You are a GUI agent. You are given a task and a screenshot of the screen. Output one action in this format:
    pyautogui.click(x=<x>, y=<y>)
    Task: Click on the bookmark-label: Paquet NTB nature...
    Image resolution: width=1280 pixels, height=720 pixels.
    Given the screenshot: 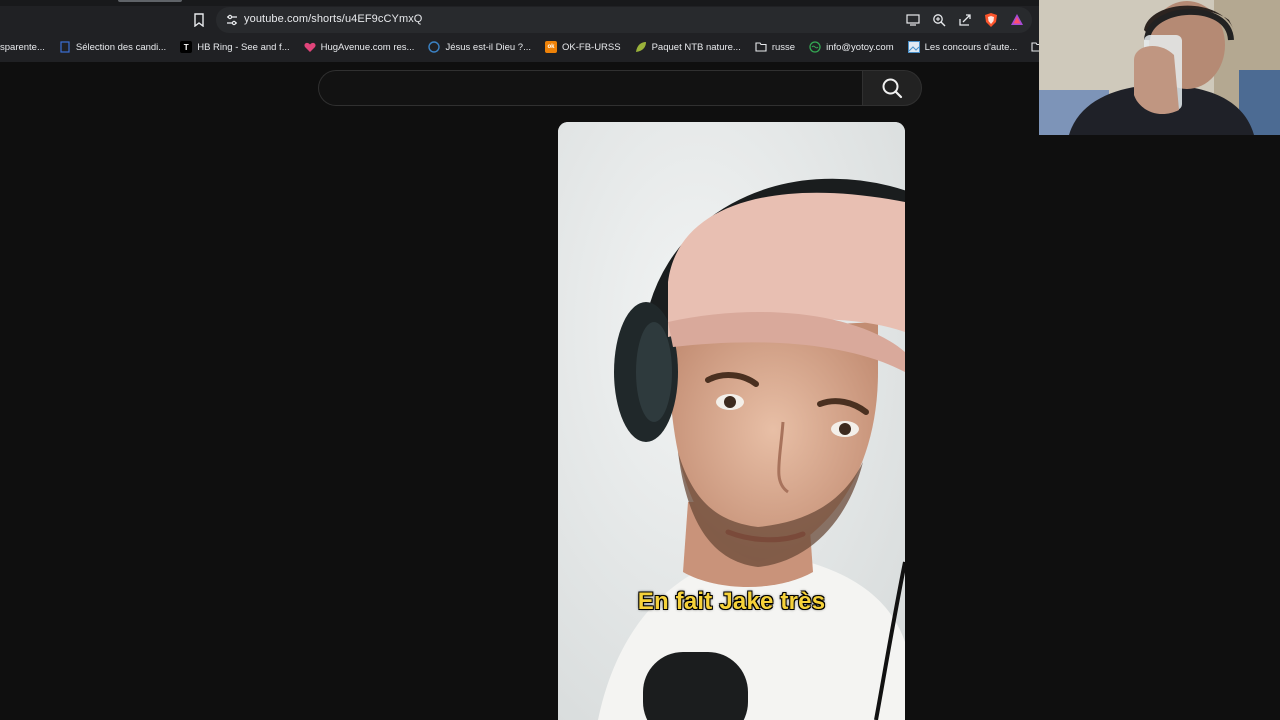 What is the action you would take?
    pyautogui.click(x=696, y=47)
    